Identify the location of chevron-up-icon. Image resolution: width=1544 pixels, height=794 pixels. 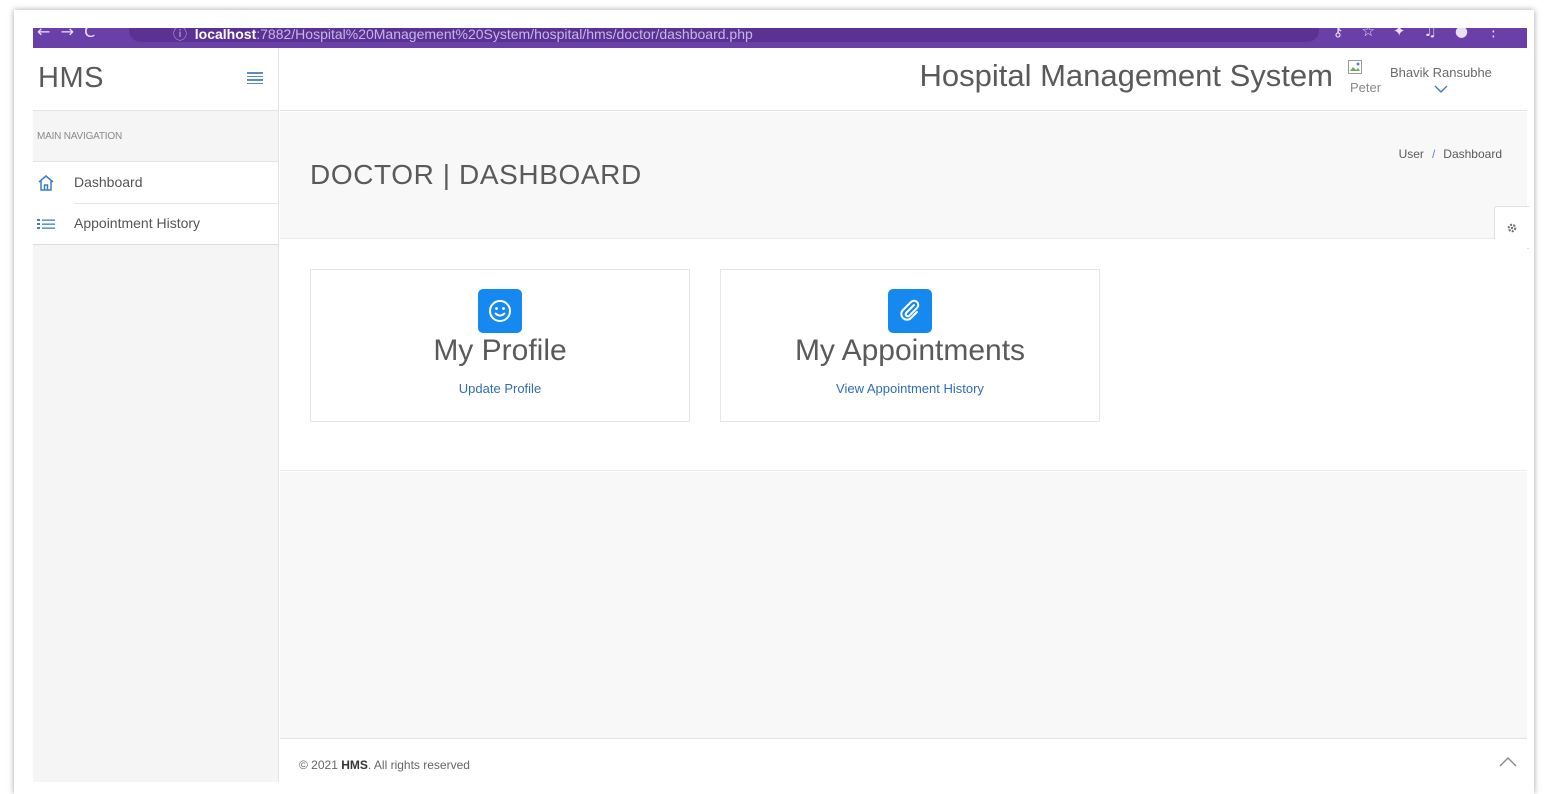
(1508, 762).